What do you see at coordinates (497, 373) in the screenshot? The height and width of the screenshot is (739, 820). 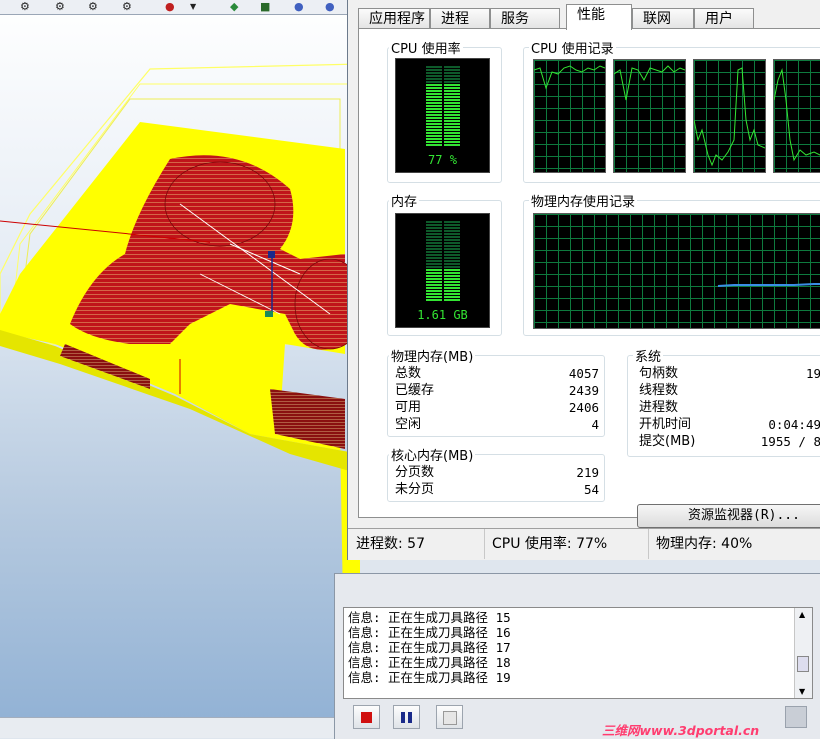 I see `stat-row: 总数 4057` at bounding box center [497, 373].